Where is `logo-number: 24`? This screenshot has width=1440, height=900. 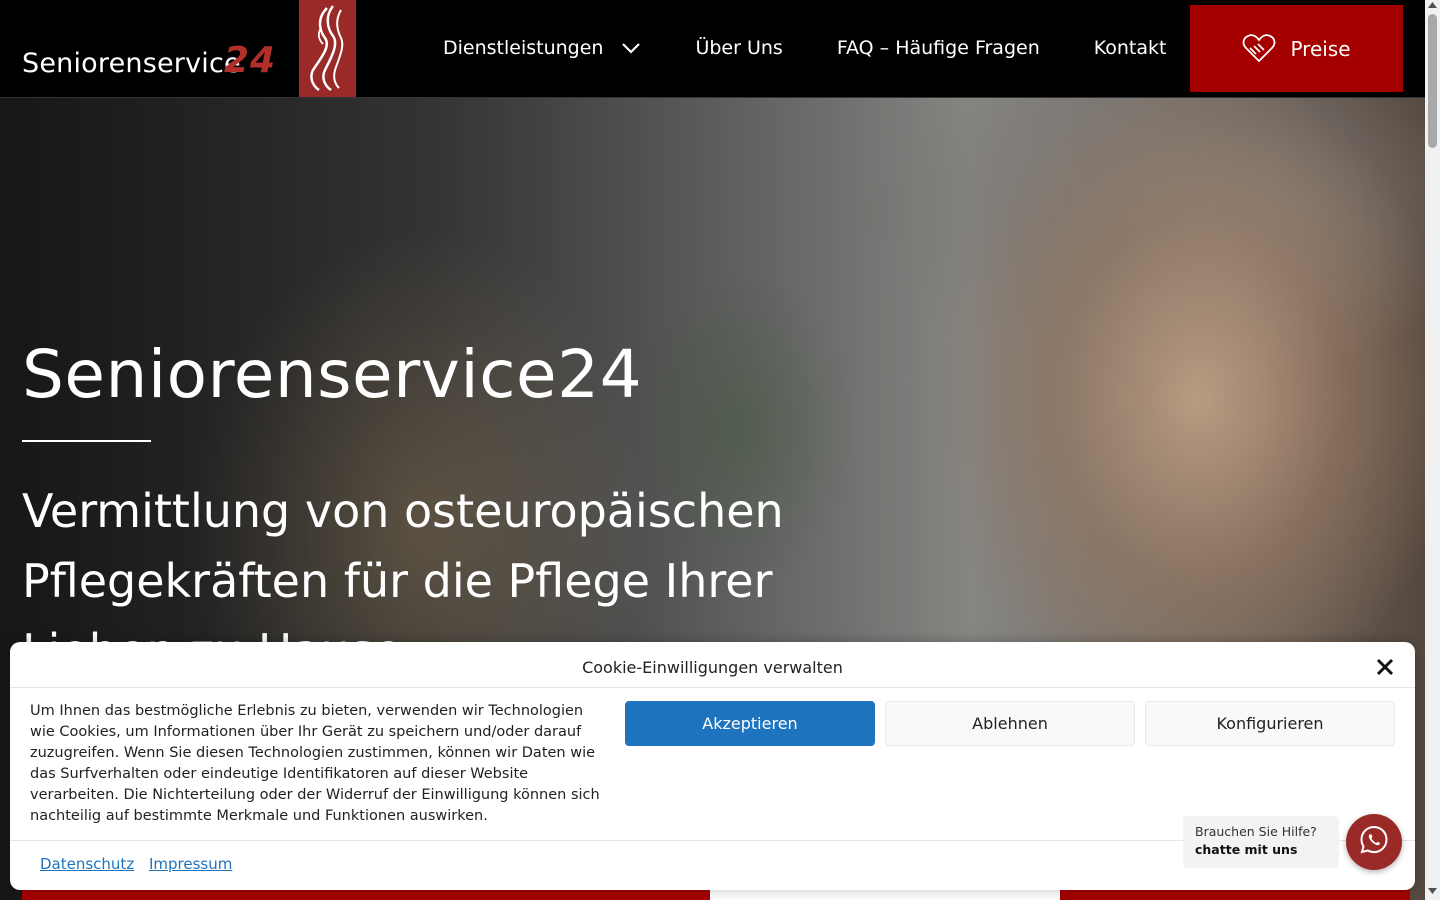 logo-number: 24 is located at coordinates (250, 60).